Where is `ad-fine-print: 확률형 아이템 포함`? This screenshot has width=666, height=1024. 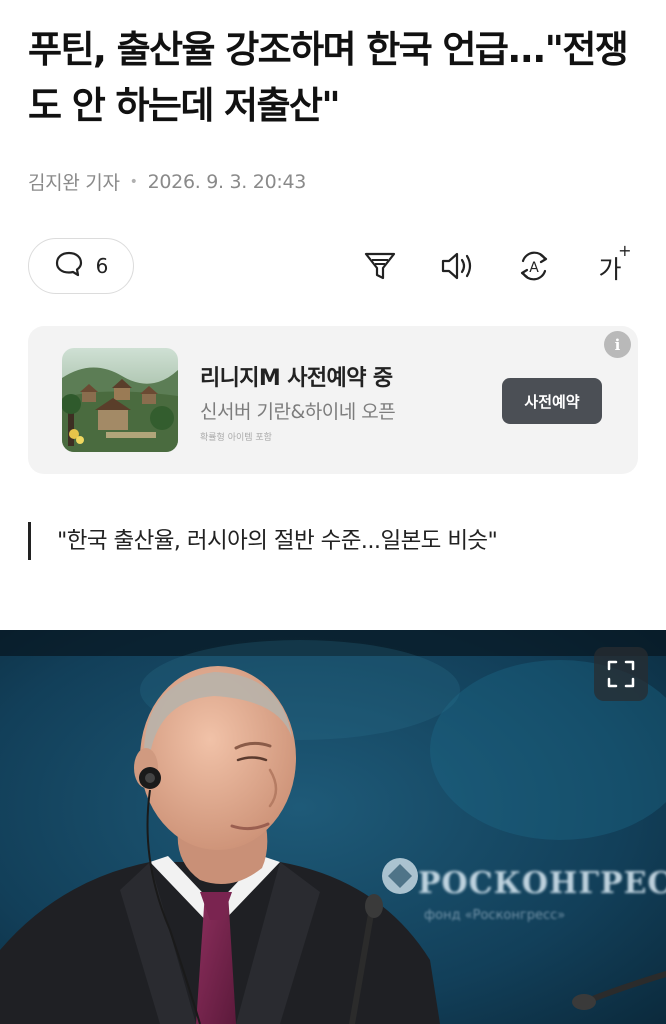 ad-fine-print: 확률형 아이템 포함 is located at coordinates (236, 438).